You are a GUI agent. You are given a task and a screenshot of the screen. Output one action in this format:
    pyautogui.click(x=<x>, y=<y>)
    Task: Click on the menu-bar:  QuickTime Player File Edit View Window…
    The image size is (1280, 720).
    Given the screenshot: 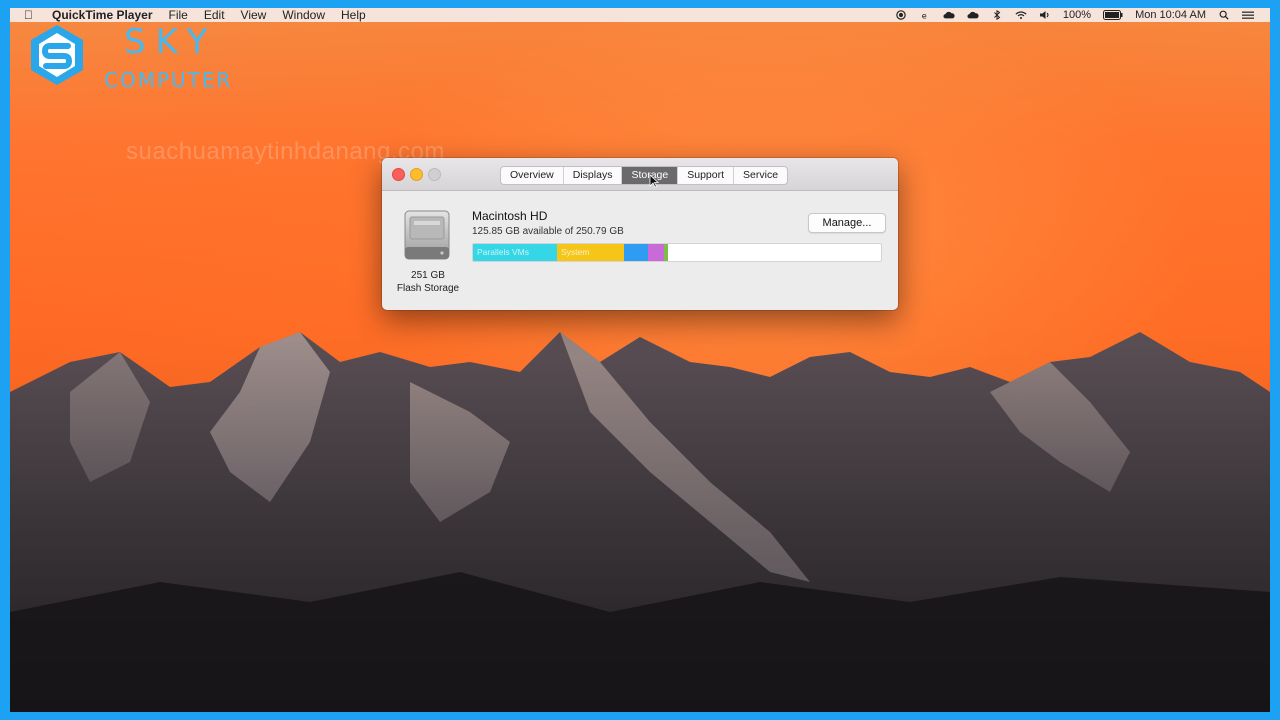 What is the action you would take?
    pyautogui.click(x=640, y=15)
    